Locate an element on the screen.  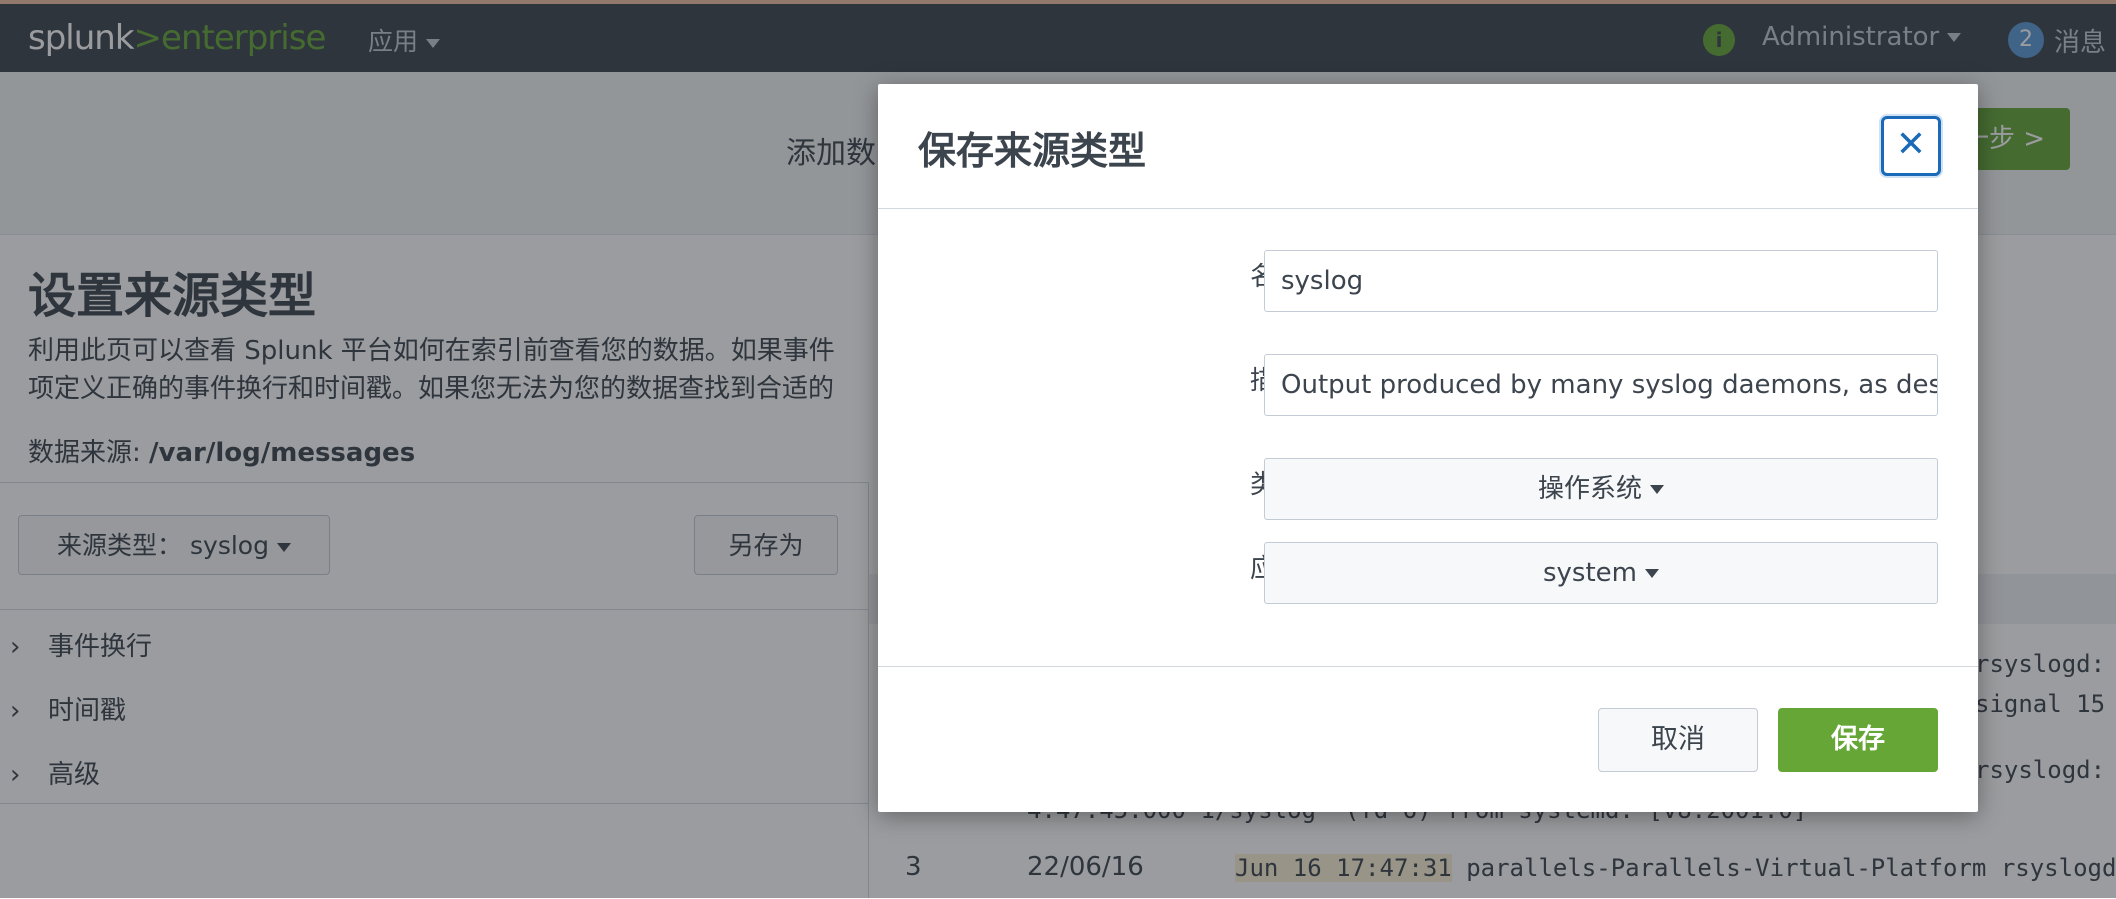
save-button: 保存 is located at coordinates (1858, 740).